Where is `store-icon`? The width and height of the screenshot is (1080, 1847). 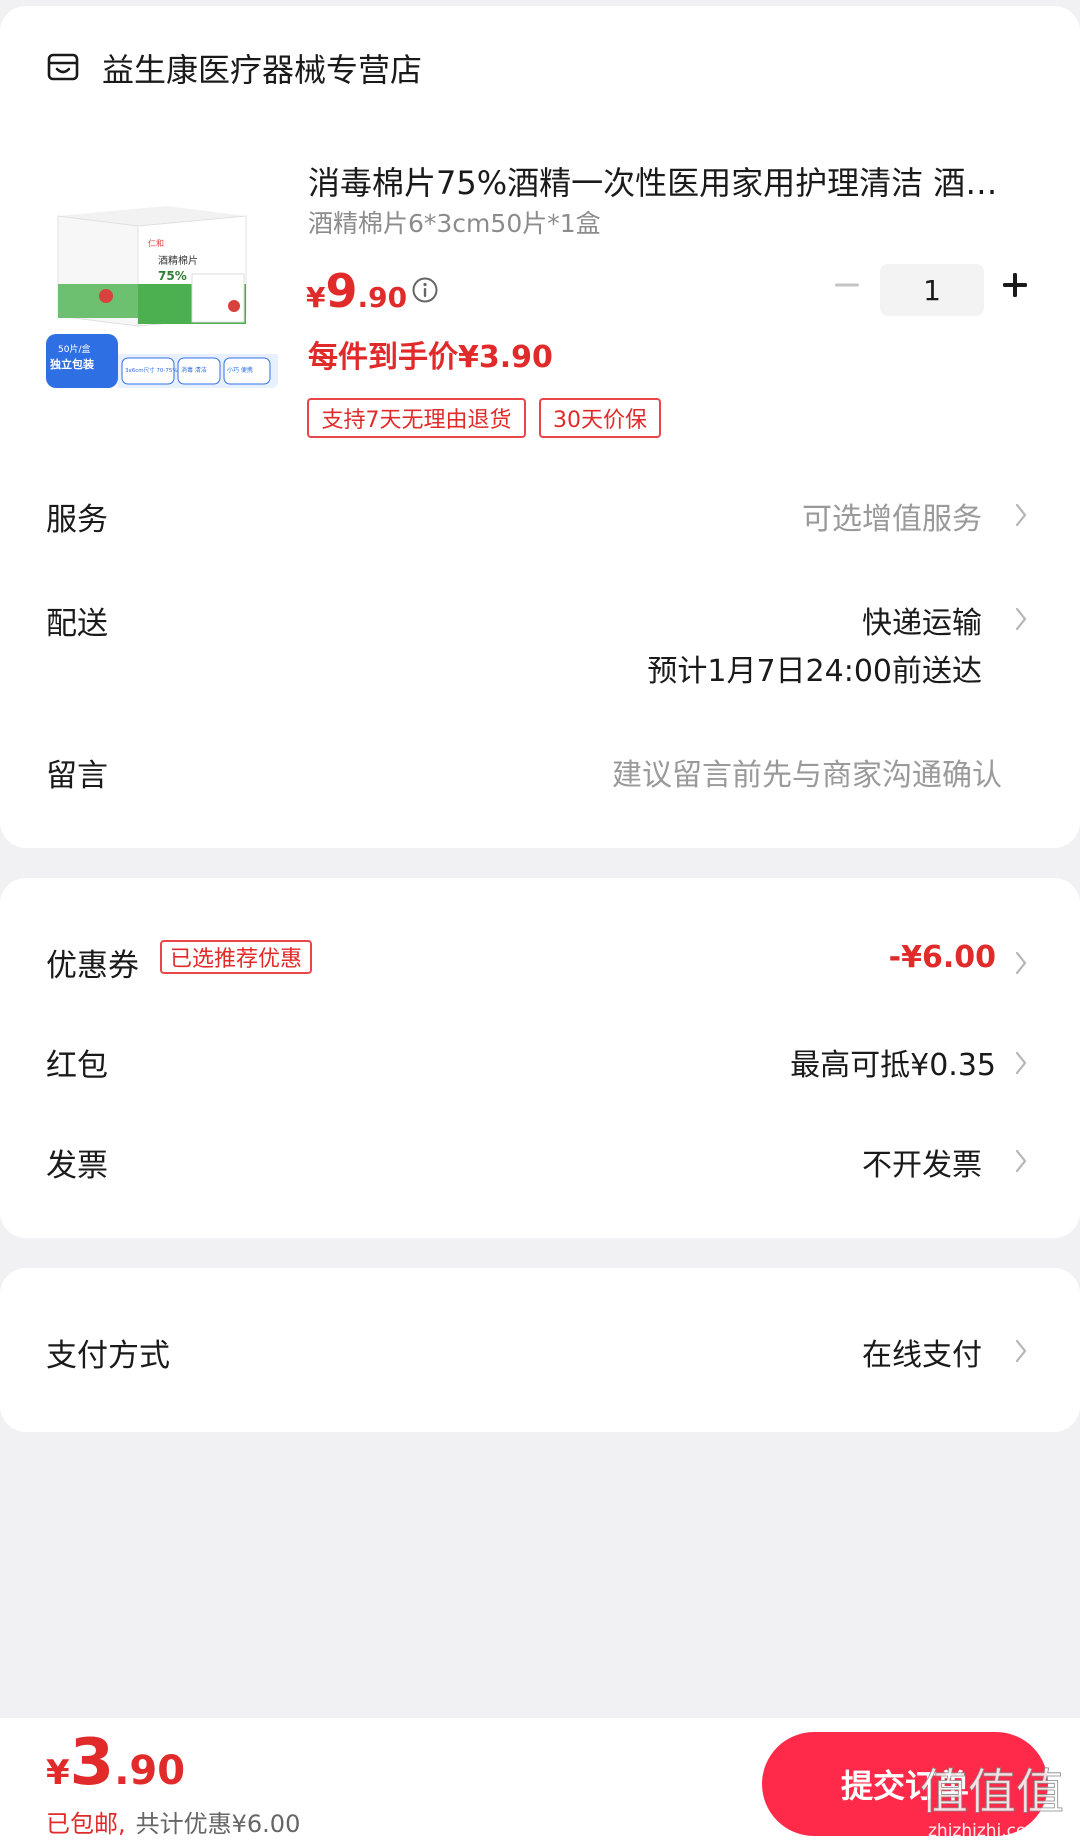
store-icon is located at coordinates (63, 67).